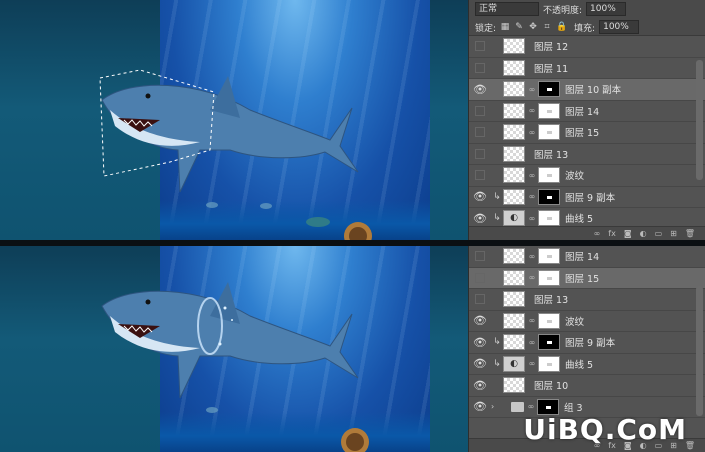  I want to click on group-expand-icon: ›, so click(495, 406).